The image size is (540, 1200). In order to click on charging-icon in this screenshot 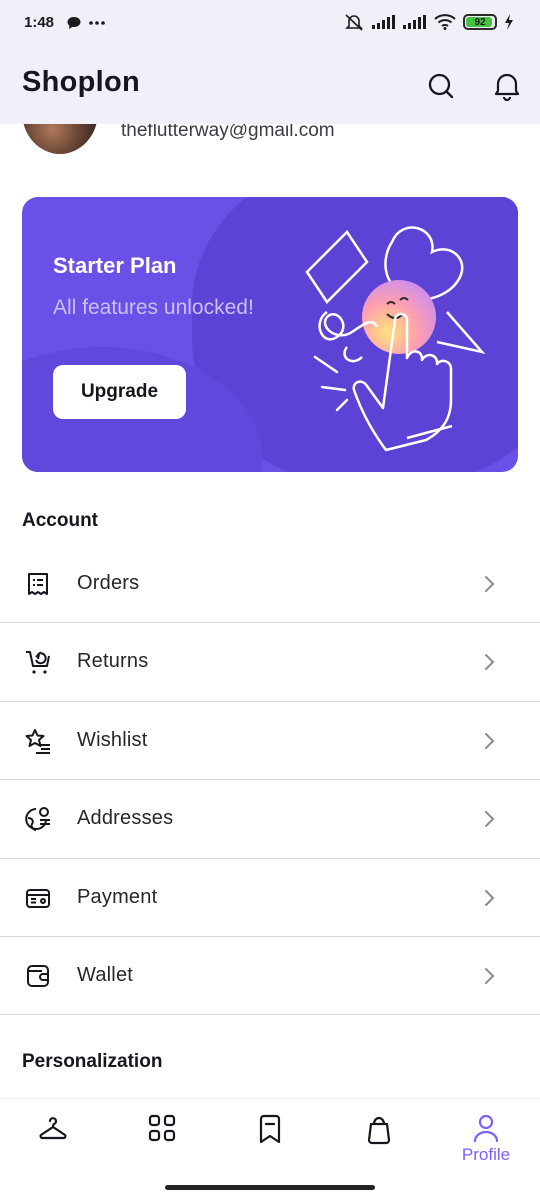, I will do `click(509, 22)`.